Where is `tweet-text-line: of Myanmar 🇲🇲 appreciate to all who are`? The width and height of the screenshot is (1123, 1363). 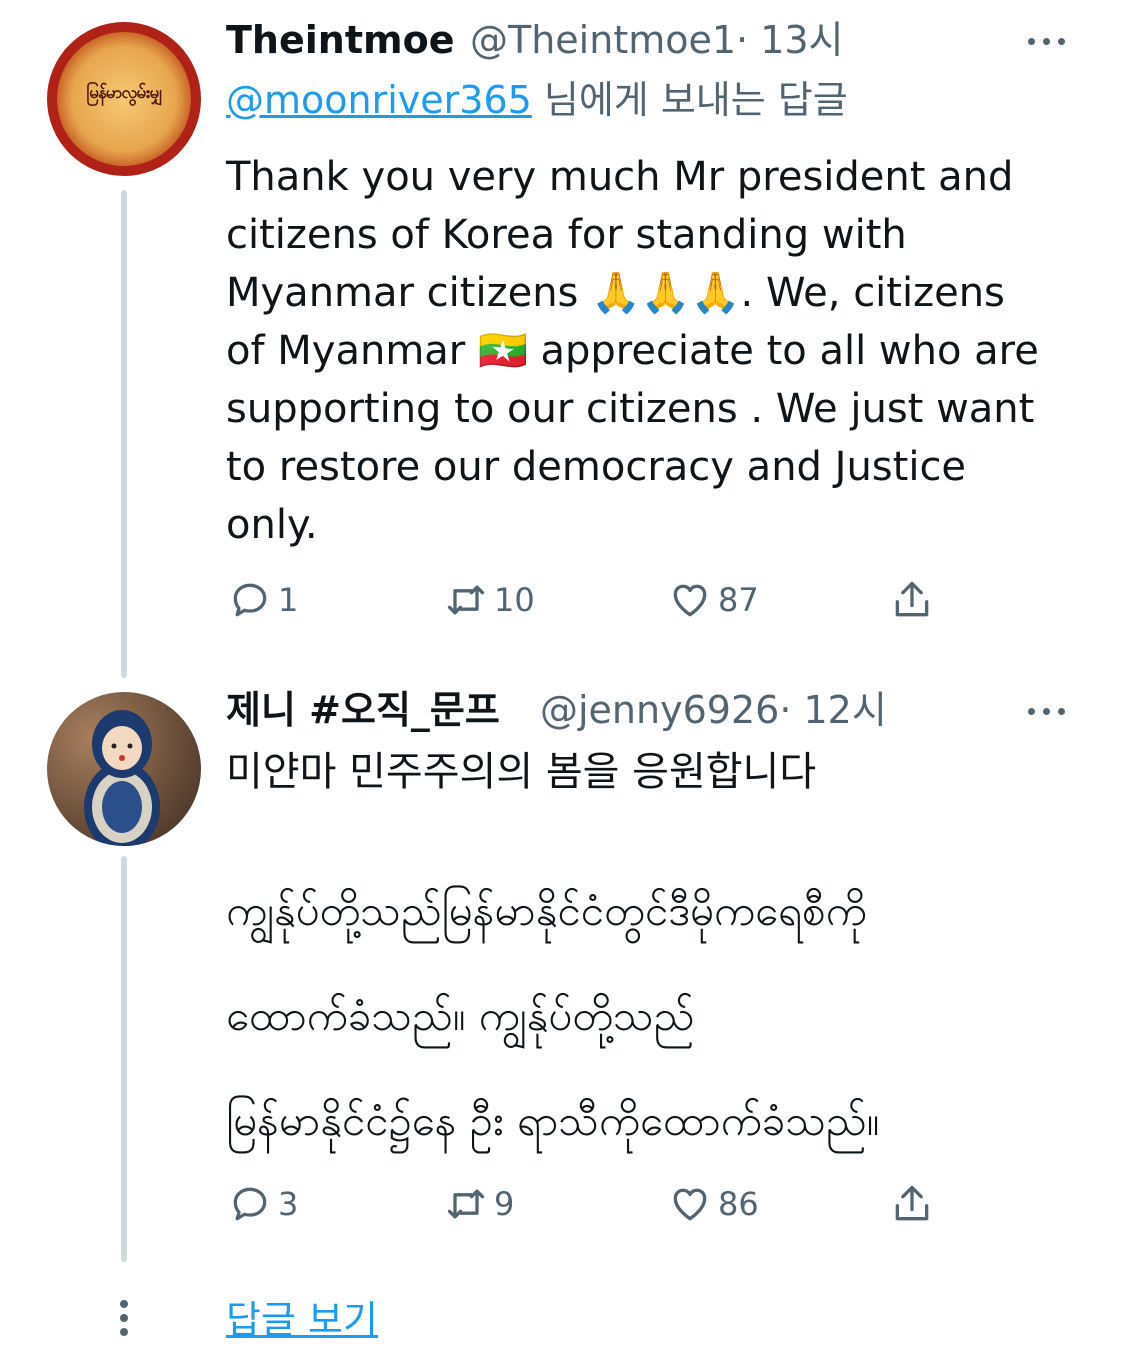
tweet-text-line: of Myanmar 🇲🇲 appreciate to all who are is located at coordinates (632, 351).